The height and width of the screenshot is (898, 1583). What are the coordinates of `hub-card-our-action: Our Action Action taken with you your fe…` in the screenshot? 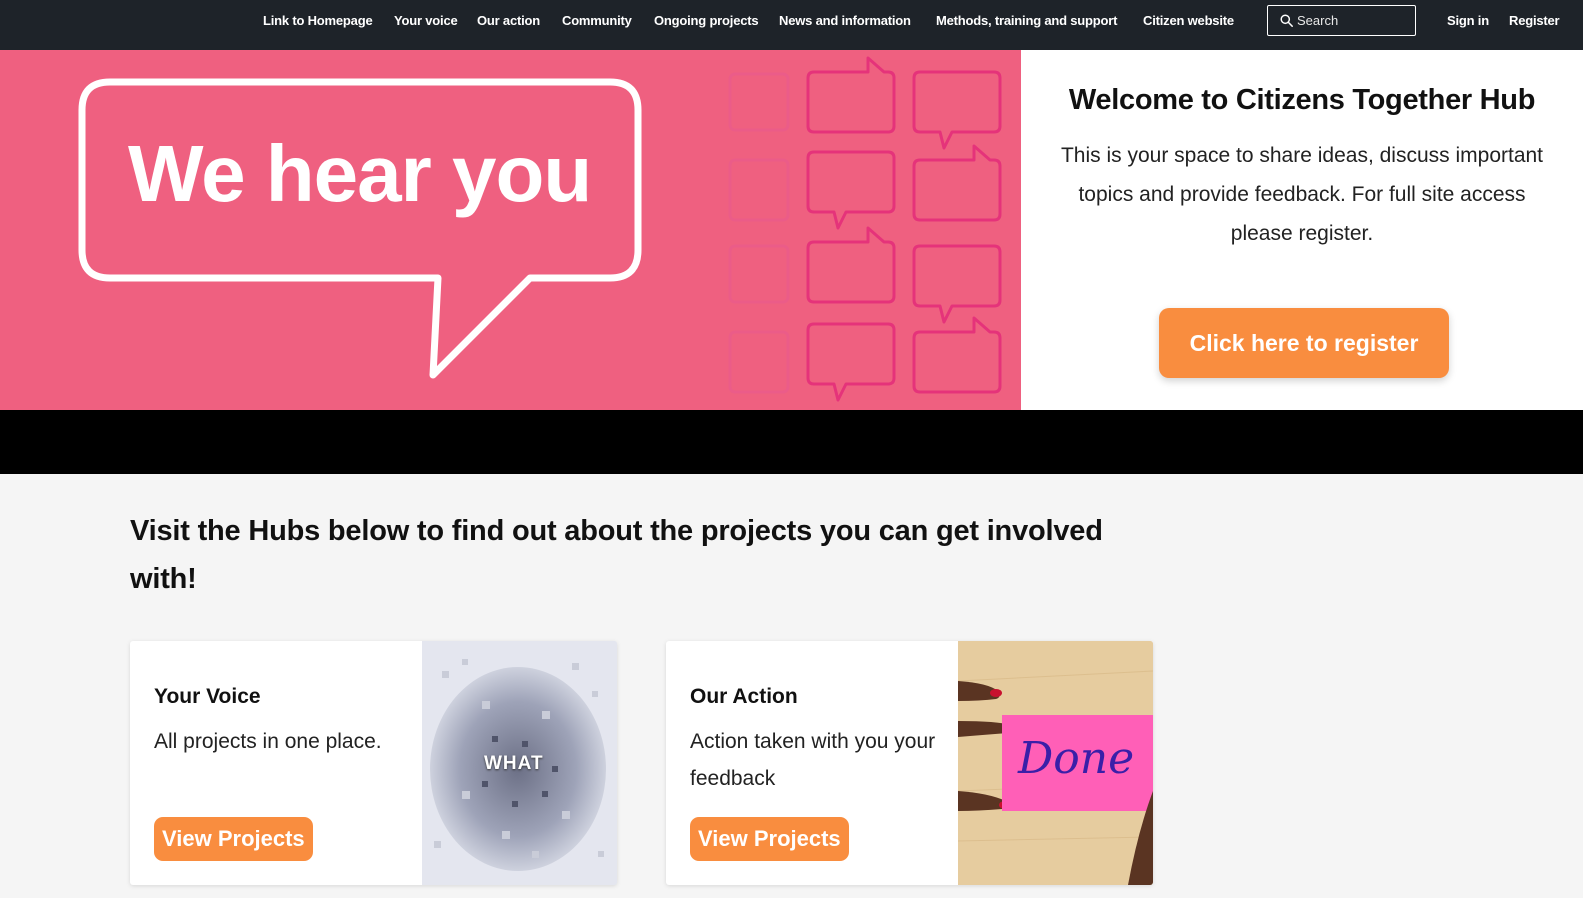 It's located at (909, 763).